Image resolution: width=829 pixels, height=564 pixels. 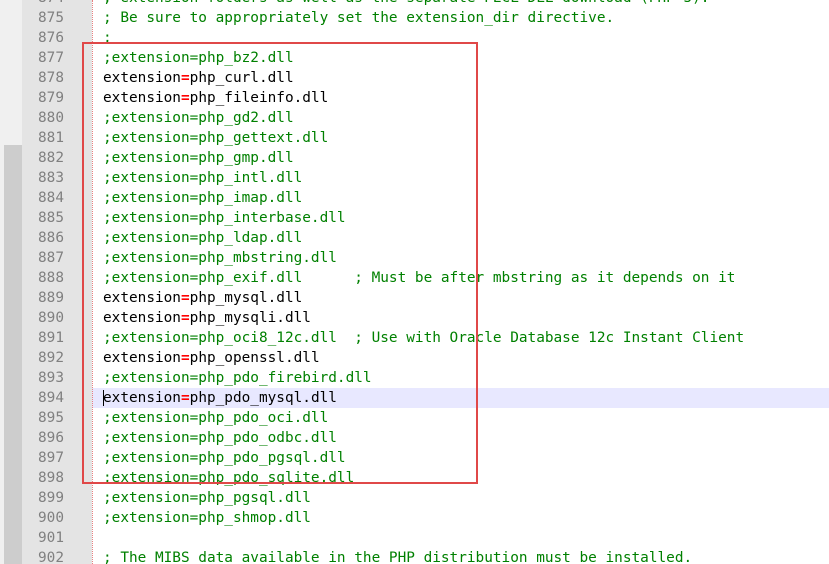 I want to click on line-number: 902, so click(x=51, y=557).